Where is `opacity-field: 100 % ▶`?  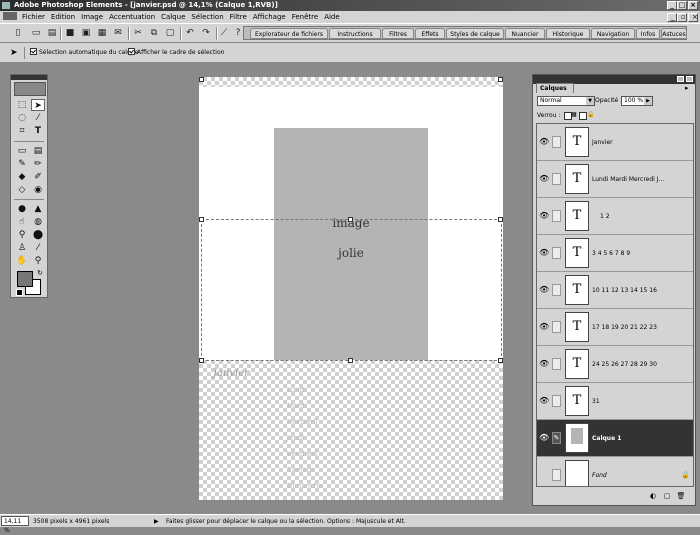 opacity-field: 100 % ▶ is located at coordinates (637, 101).